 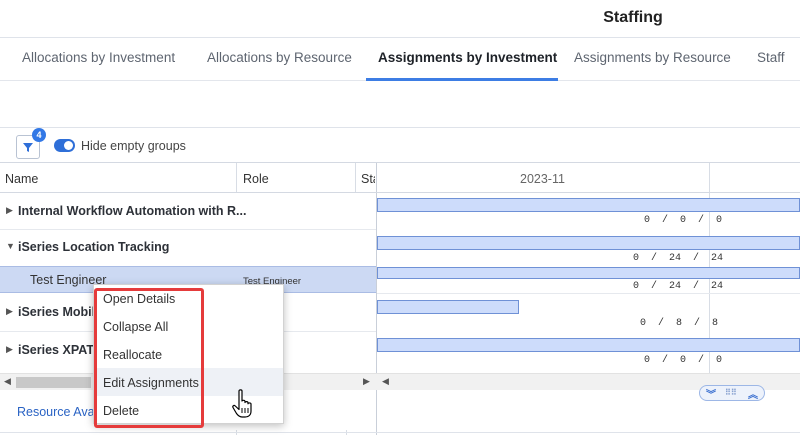 I want to click on drag-handle-icon: ⠿⠿, so click(x=731, y=392).